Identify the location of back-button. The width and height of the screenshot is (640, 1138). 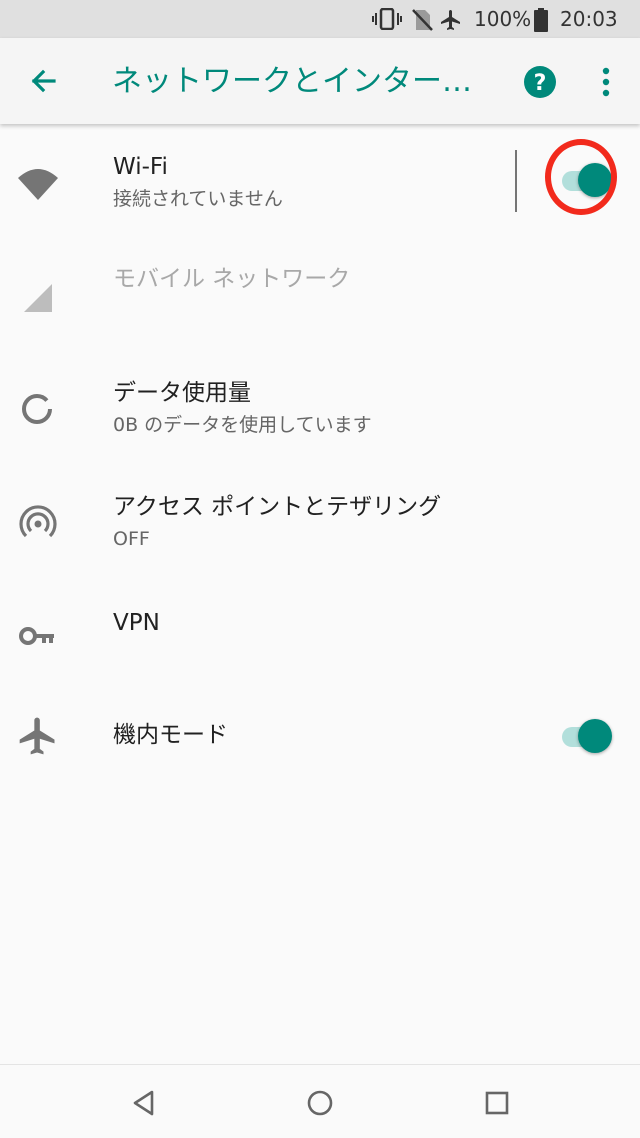
(44, 81).